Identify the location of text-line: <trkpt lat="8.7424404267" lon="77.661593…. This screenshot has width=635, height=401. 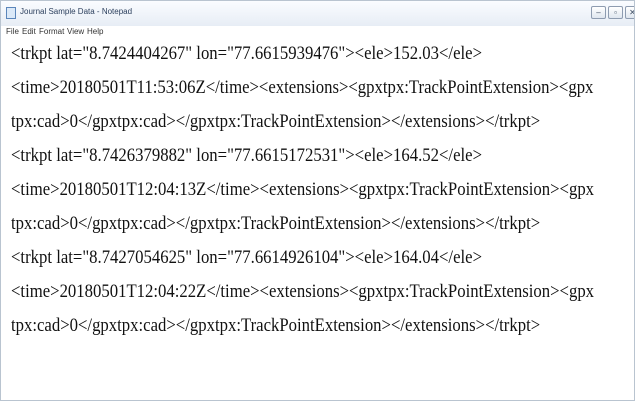
(247, 53).